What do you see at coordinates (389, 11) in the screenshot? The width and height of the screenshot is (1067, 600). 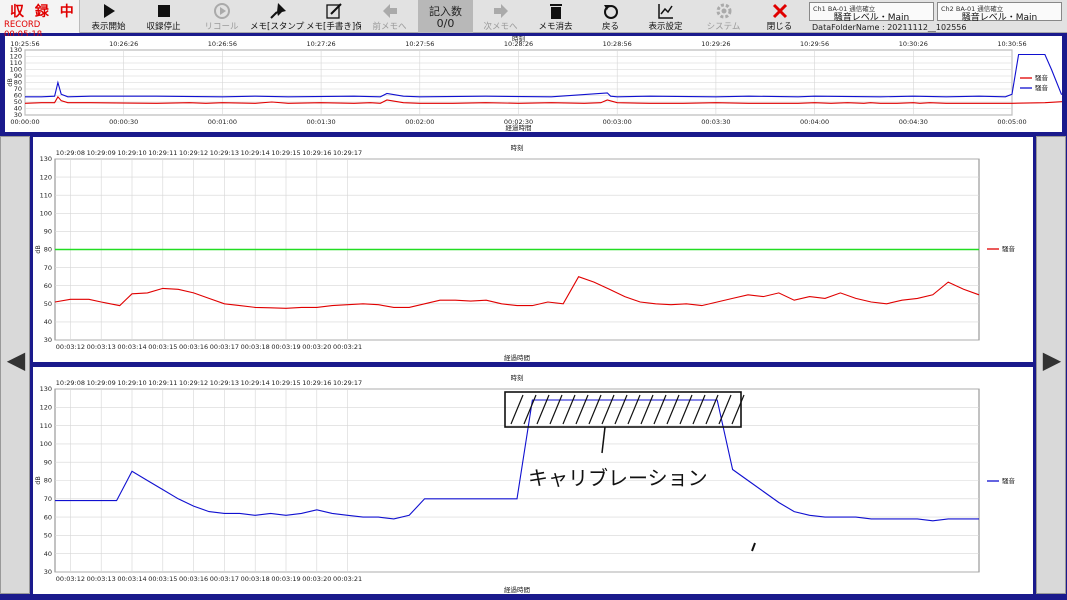 I see `arrow-left-icon` at bounding box center [389, 11].